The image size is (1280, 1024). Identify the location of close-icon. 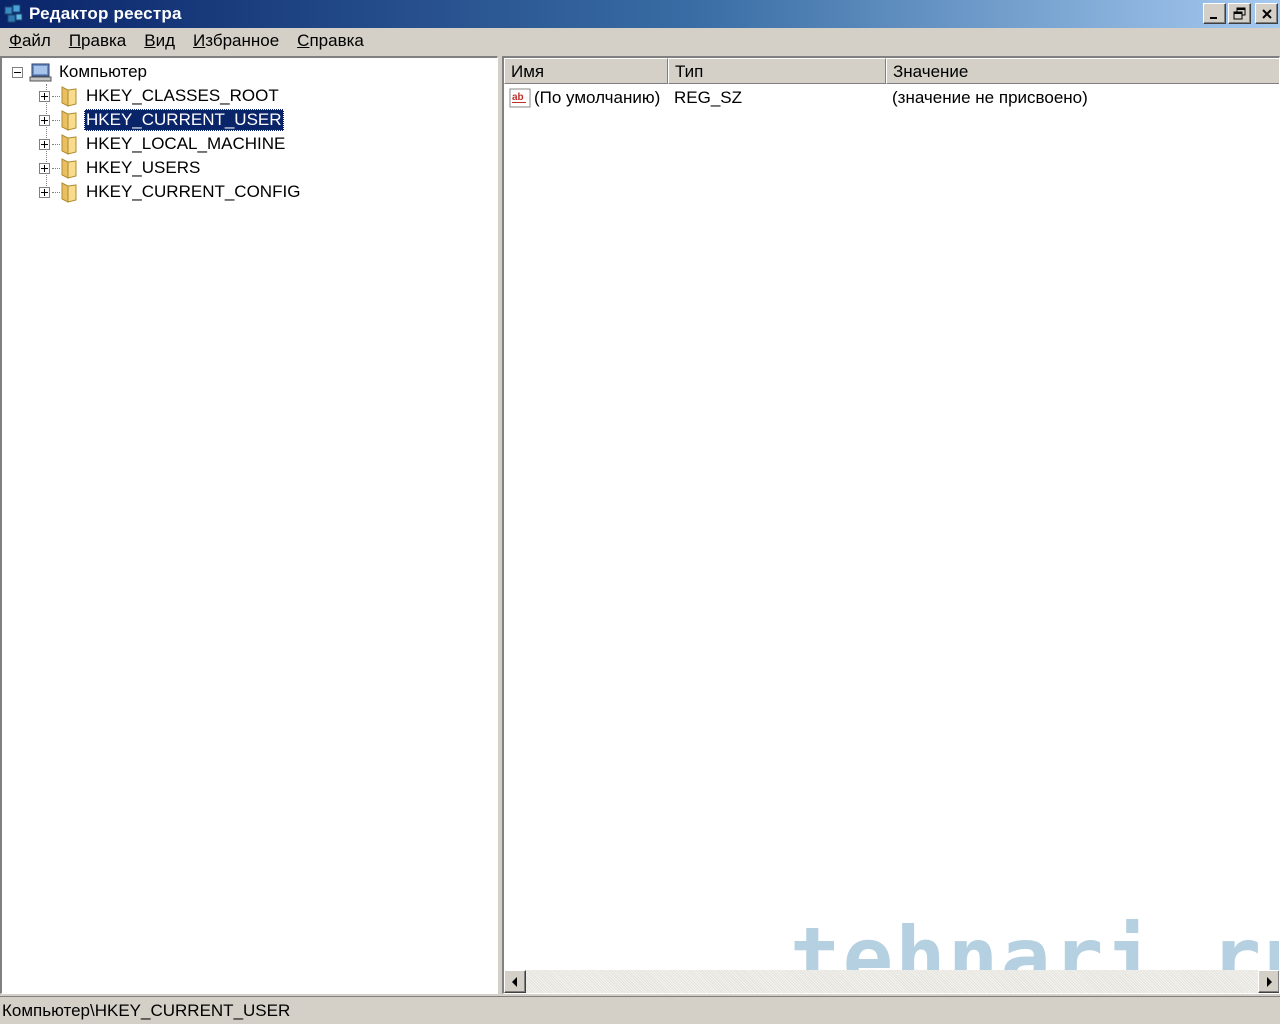
(1266, 13).